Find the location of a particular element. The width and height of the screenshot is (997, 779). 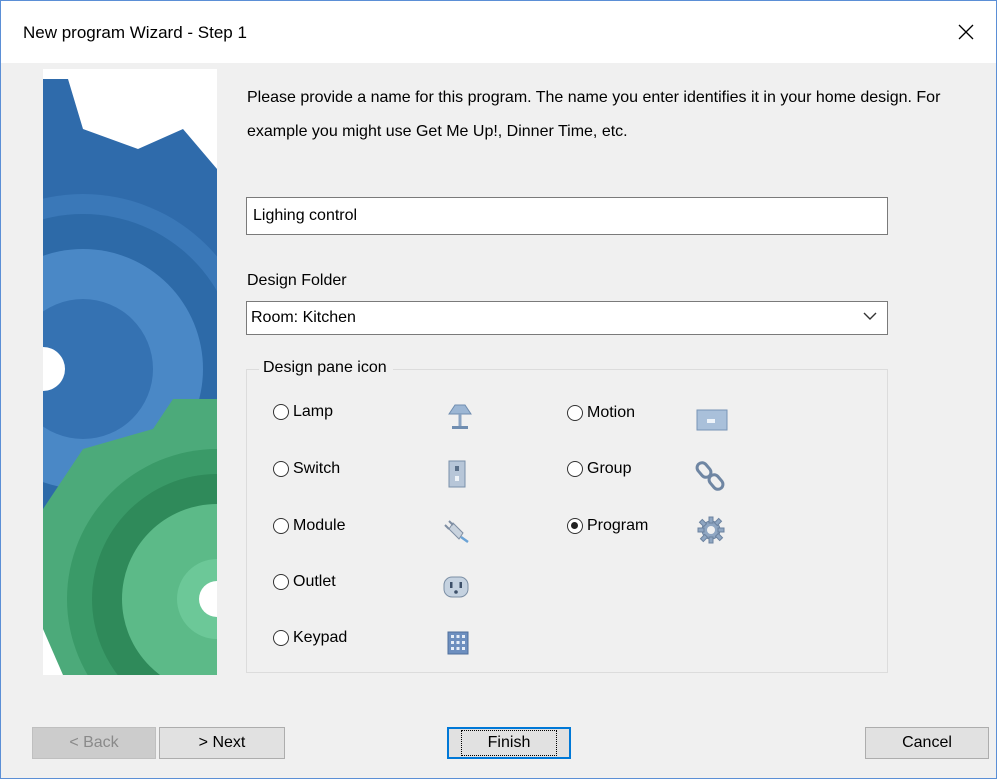

chevron-down-icon is located at coordinates (870, 316).